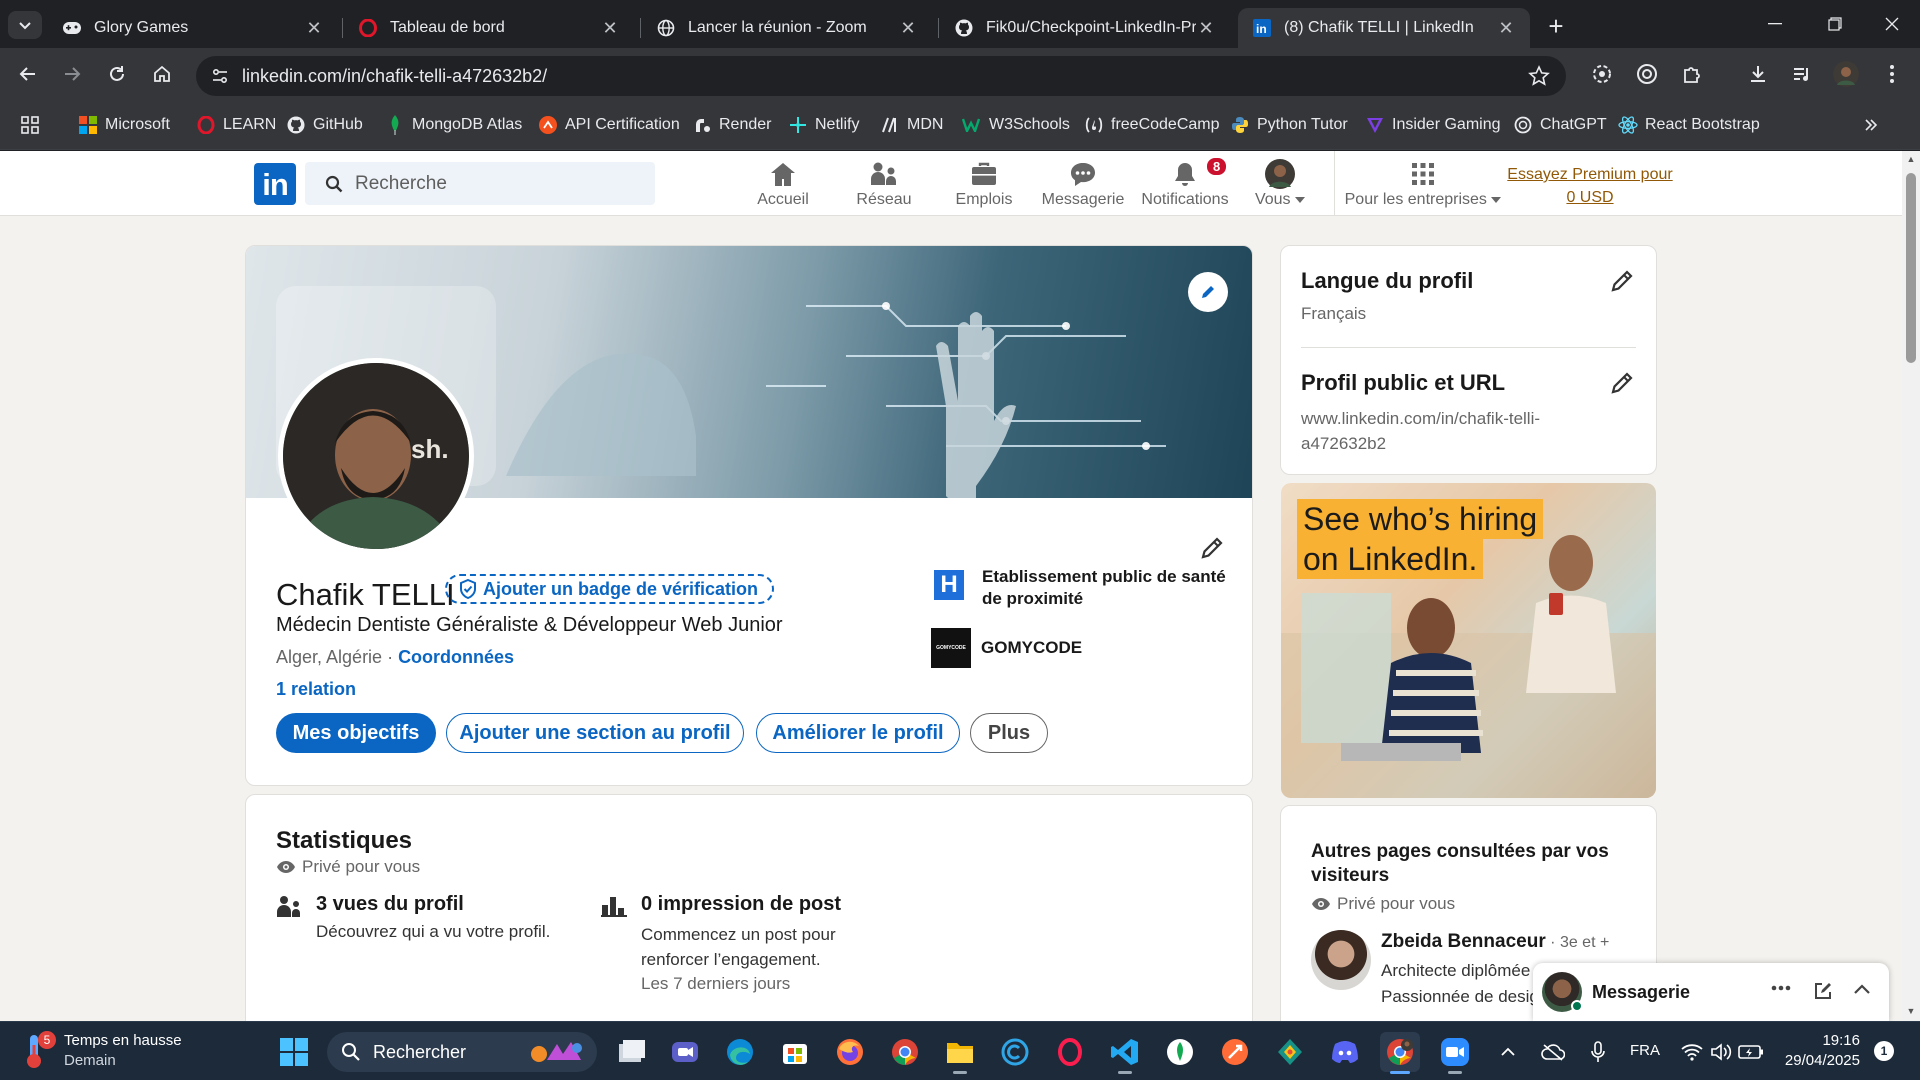 This screenshot has height=1080, width=1920. I want to click on nav-home: Accueil, so click(783, 185).